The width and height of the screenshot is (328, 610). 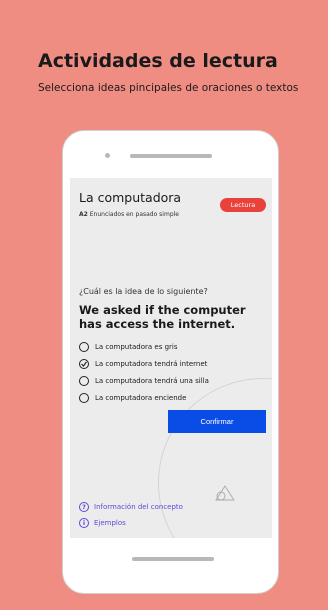 I want to click on lesson-level: A2 Enunciados en pasado simple, so click(x=129, y=214).